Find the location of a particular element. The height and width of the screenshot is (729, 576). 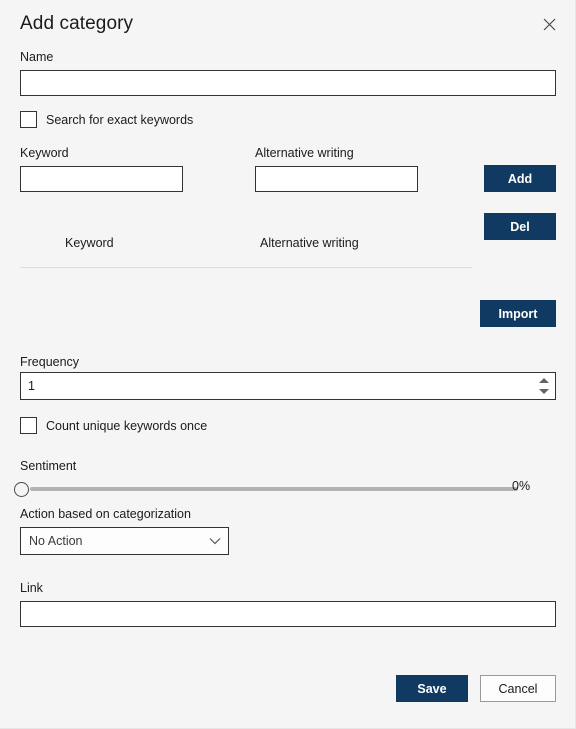

exact-keywords-checkbox-row: Search for exact keywords is located at coordinates (106, 119).